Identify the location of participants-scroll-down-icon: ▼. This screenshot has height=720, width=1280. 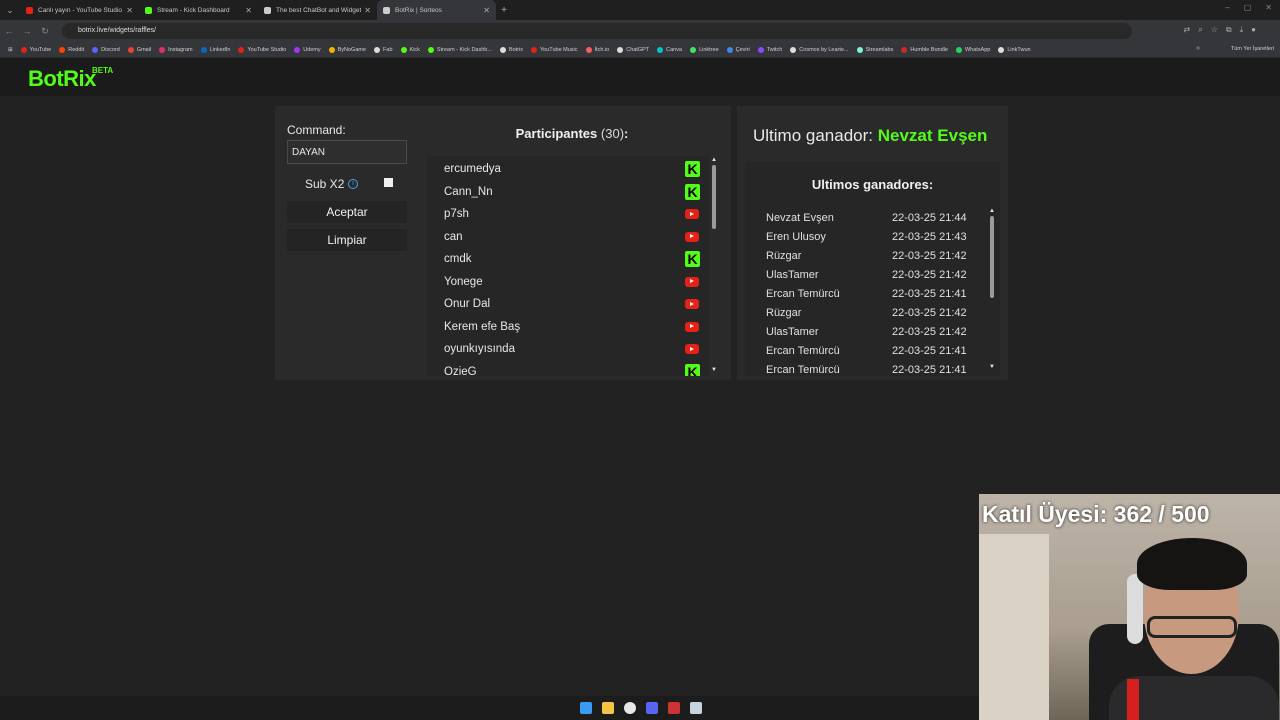
(714, 370).